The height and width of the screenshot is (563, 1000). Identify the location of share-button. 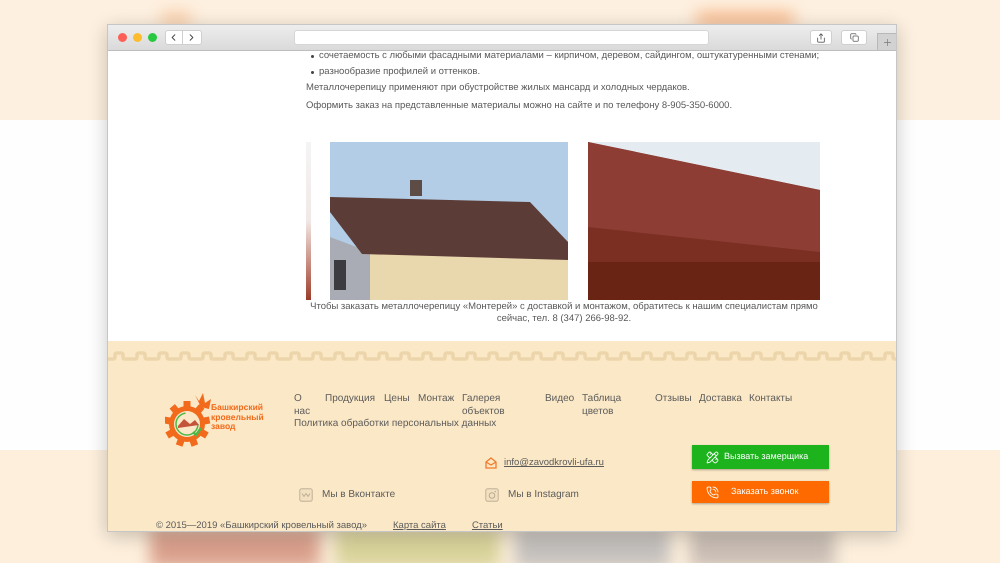
(821, 37).